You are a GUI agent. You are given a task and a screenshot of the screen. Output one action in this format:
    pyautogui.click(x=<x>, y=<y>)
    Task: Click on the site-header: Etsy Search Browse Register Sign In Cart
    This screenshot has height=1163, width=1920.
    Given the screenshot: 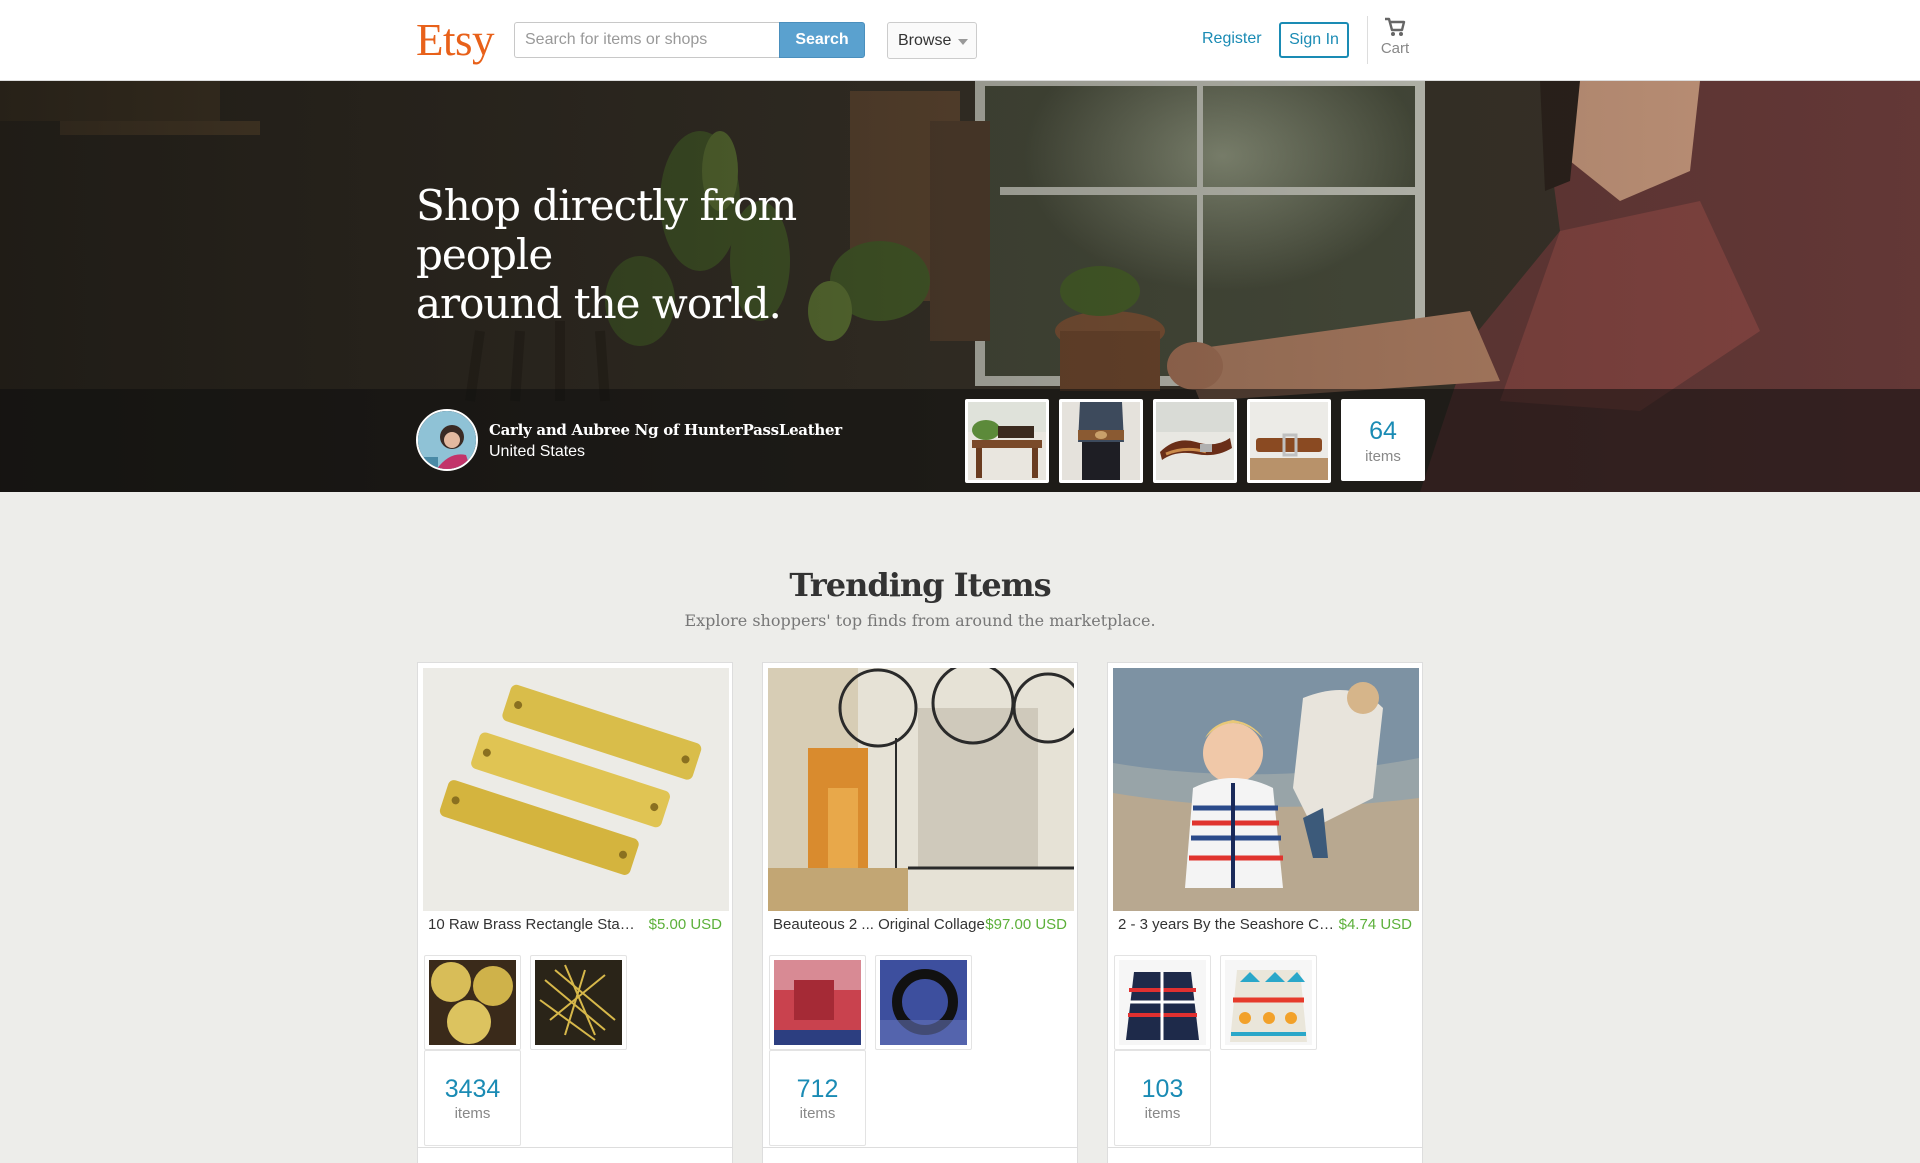 What is the action you would take?
    pyautogui.click(x=960, y=40)
    